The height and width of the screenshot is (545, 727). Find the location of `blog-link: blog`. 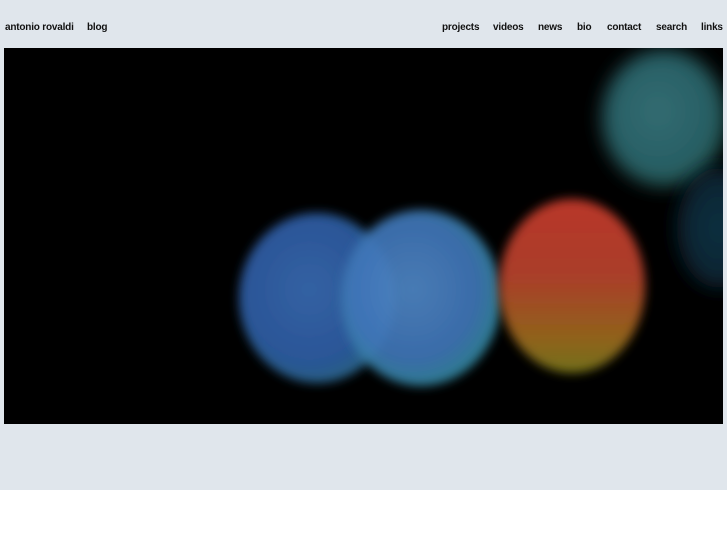

blog-link: blog is located at coordinates (97, 28).